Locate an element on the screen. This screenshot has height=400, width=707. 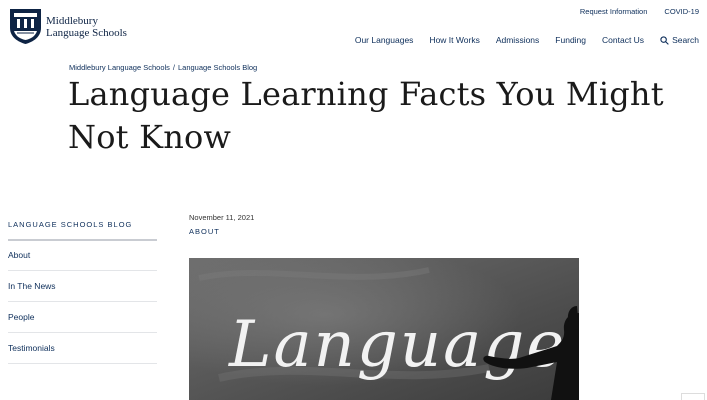
nav-how-it-works: How It Works is located at coordinates (454, 40).